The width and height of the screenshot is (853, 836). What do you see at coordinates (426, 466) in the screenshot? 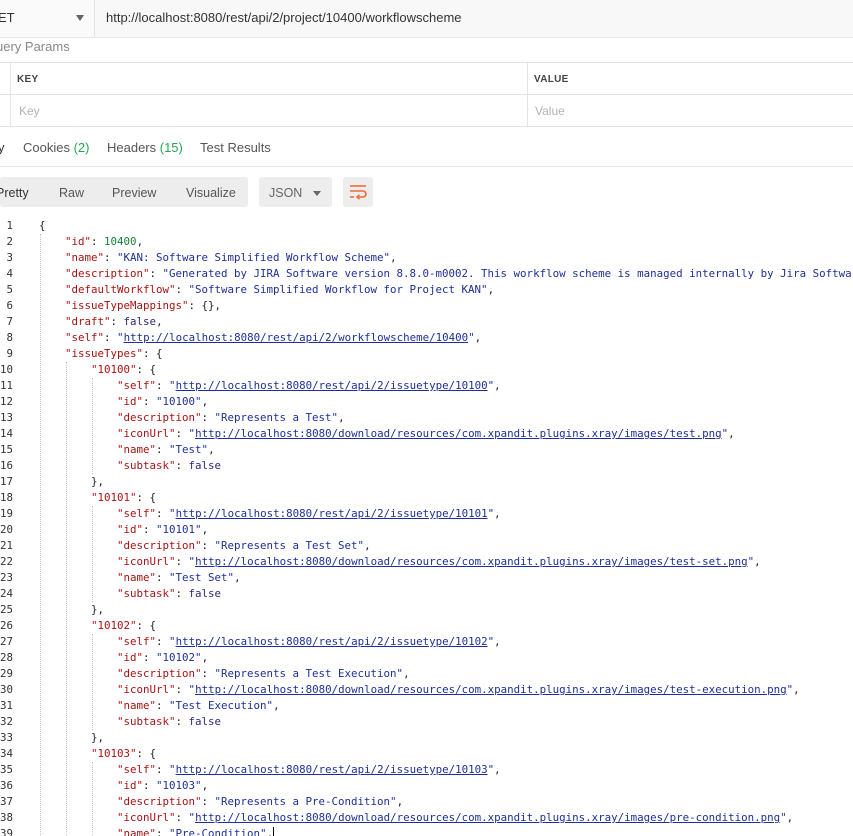
I see `code-line: 16 "subtask": false` at bounding box center [426, 466].